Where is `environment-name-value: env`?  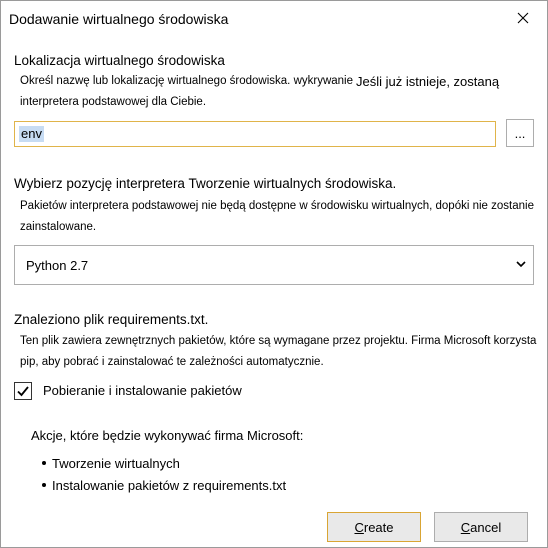 environment-name-value: env is located at coordinates (31, 134).